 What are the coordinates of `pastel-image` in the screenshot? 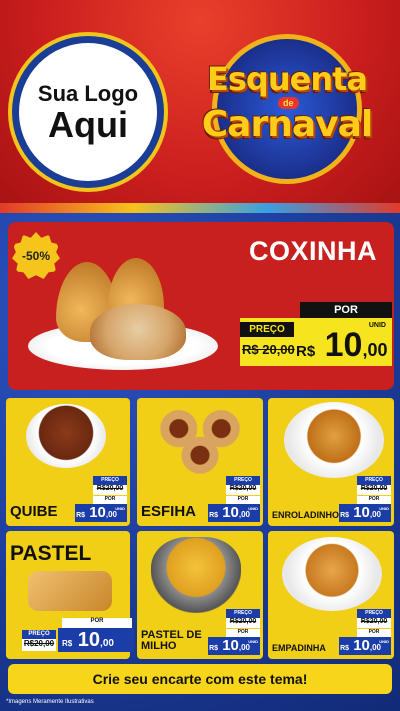 It's located at (70, 591).